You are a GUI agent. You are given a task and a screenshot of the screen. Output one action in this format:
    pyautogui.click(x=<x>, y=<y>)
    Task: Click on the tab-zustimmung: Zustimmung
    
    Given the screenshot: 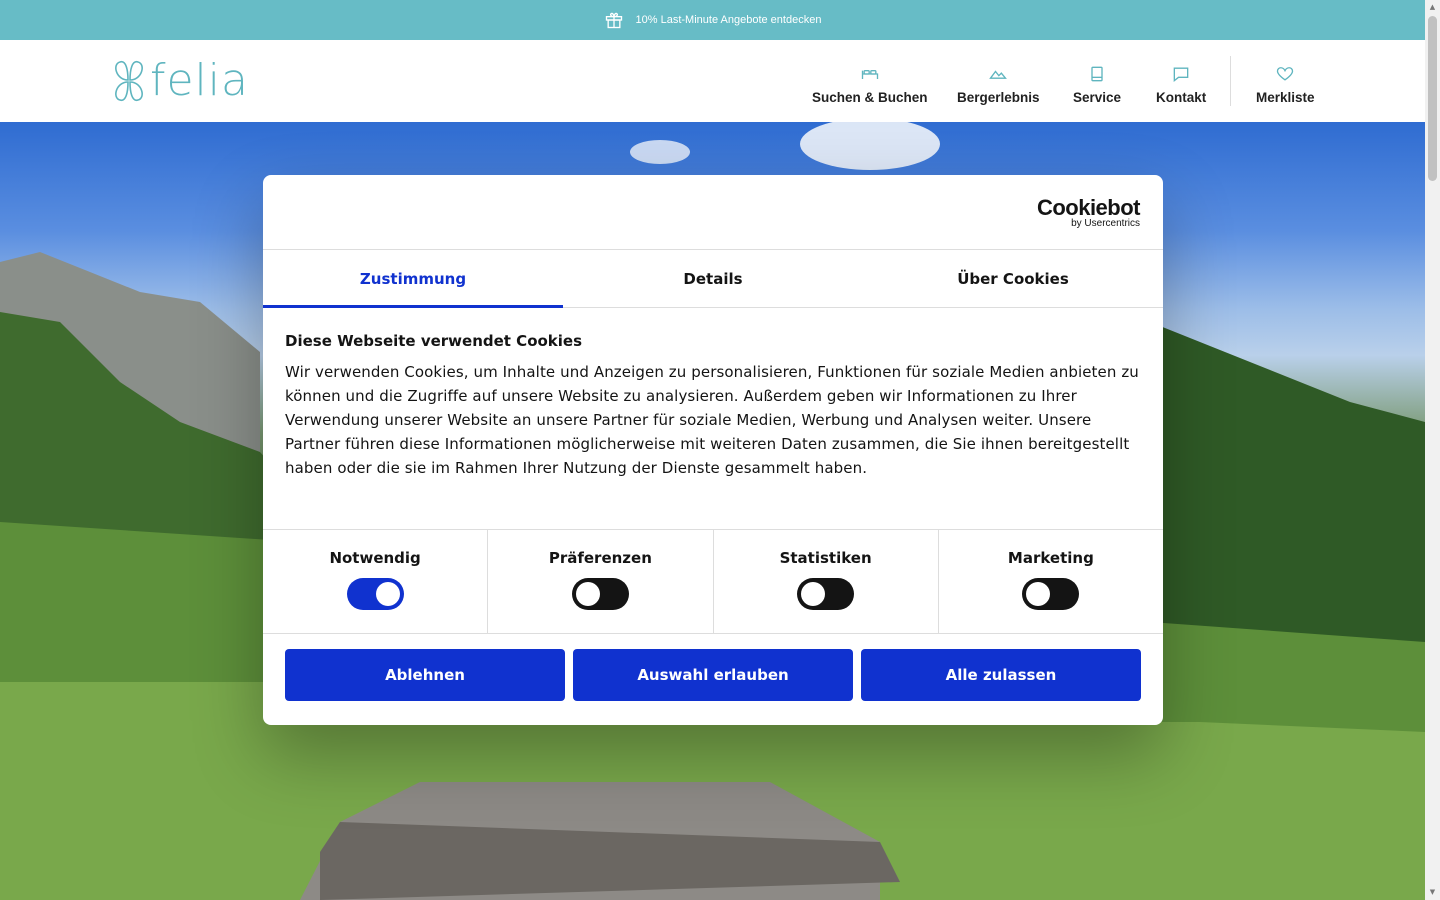 What is the action you would take?
    pyautogui.click(x=413, y=279)
    